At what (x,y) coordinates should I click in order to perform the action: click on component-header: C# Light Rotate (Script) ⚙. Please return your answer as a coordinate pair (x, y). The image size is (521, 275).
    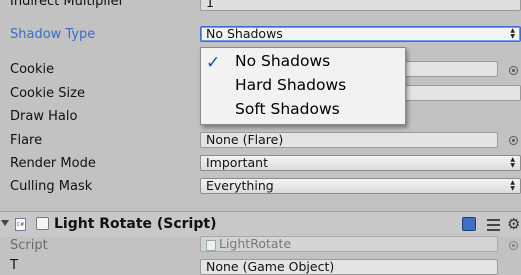
    Looking at the image, I should click on (260, 224).